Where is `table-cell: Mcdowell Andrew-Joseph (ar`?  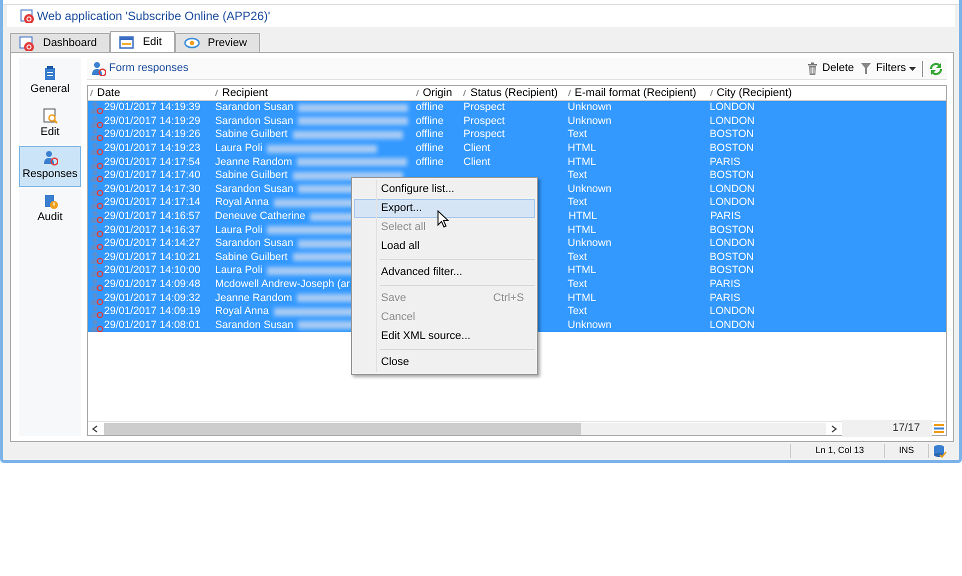 table-cell: Mcdowell Andrew-Joseph (ar is located at coordinates (282, 285).